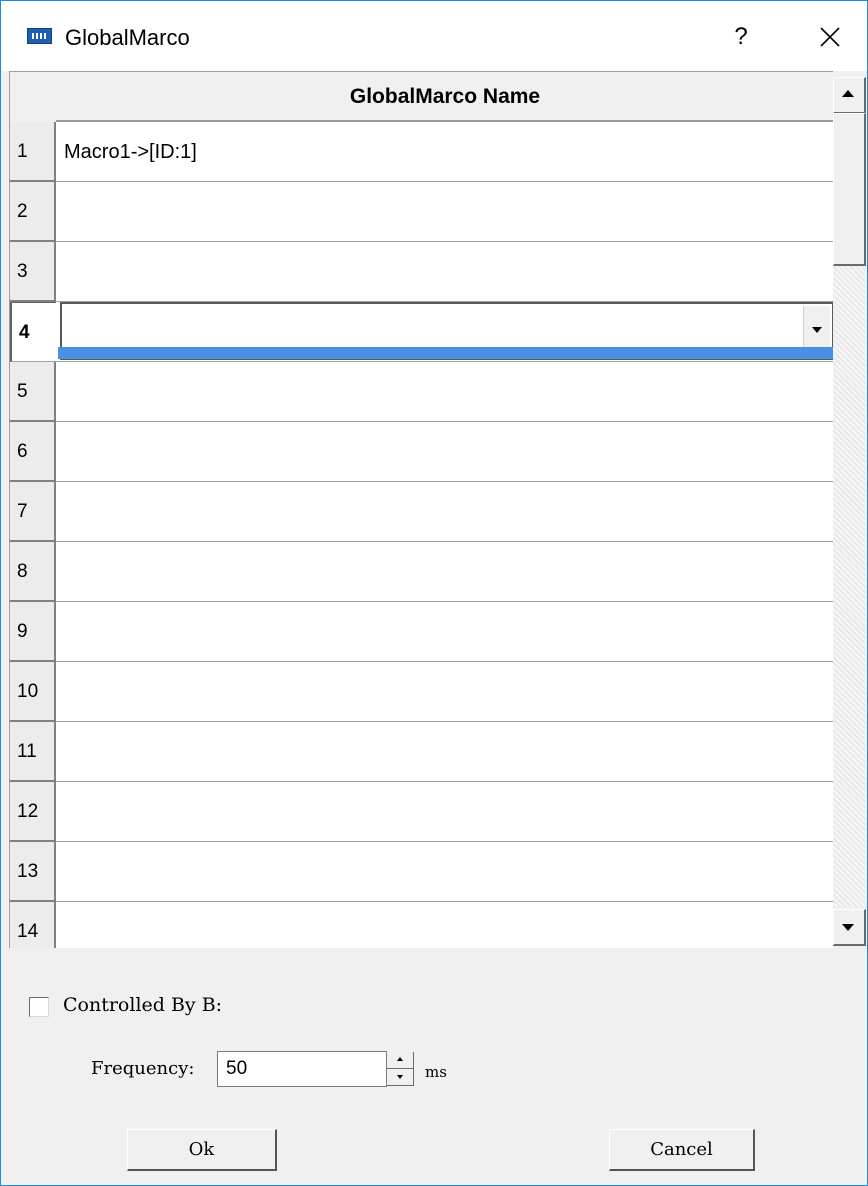  I want to click on table-row: 13, so click(422, 872).